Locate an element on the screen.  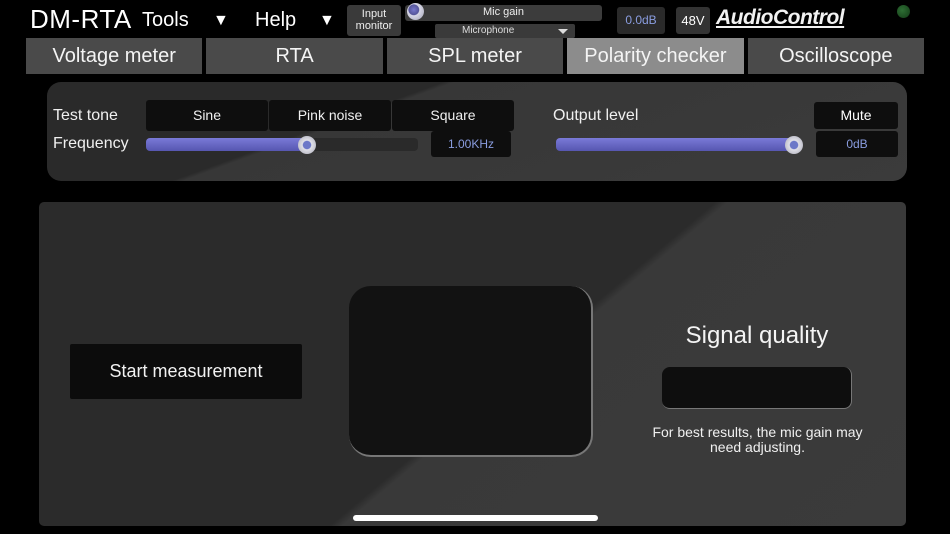
home-indicator is located at coordinates (475, 518).